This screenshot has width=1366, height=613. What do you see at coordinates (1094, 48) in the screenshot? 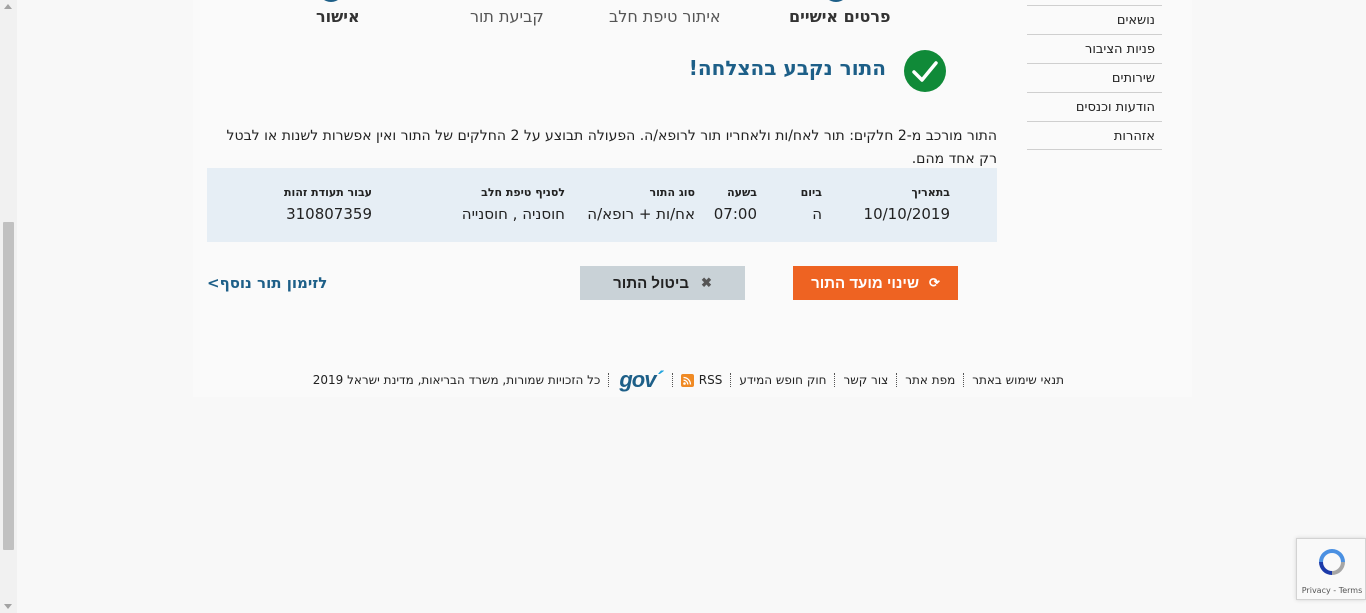
I see `side-menu-item-public-inquiries: פניות הציבור` at bounding box center [1094, 48].